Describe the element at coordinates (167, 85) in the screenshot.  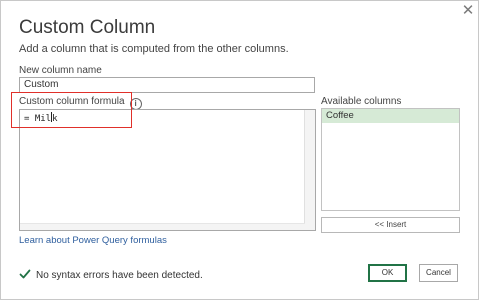
I see `new-column-name-input: Custom` at that location.